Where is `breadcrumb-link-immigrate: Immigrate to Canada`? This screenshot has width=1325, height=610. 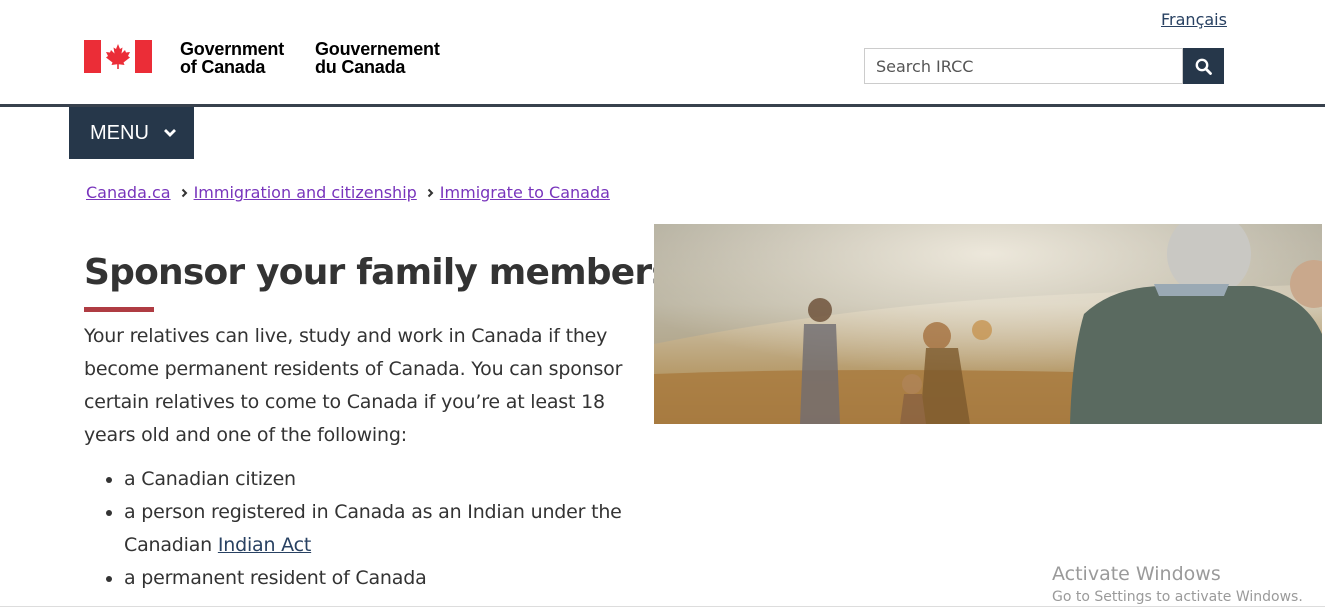 breadcrumb-link-immigrate: Immigrate to Canada is located at coordinates (525, 192).